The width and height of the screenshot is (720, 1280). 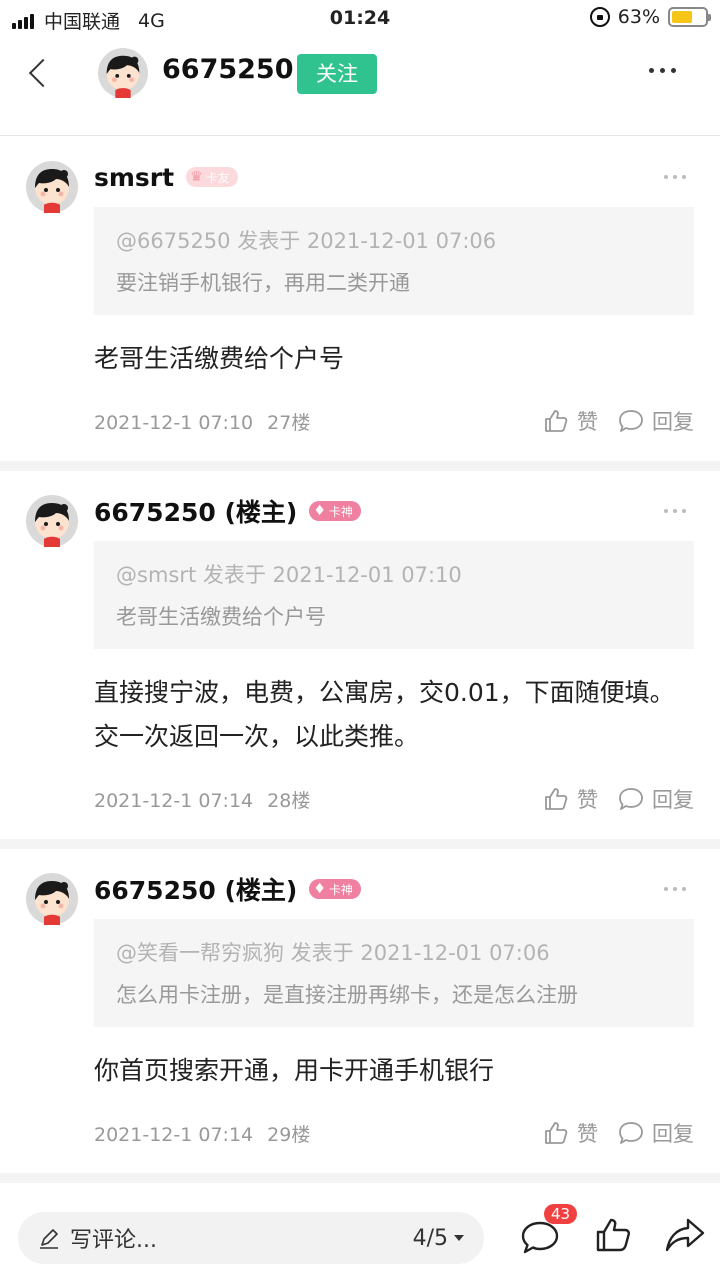 What do you see at coordinates (228, 69) in the screenshot?
I see `header-username: 6675250` at bounding box center [228, 69].